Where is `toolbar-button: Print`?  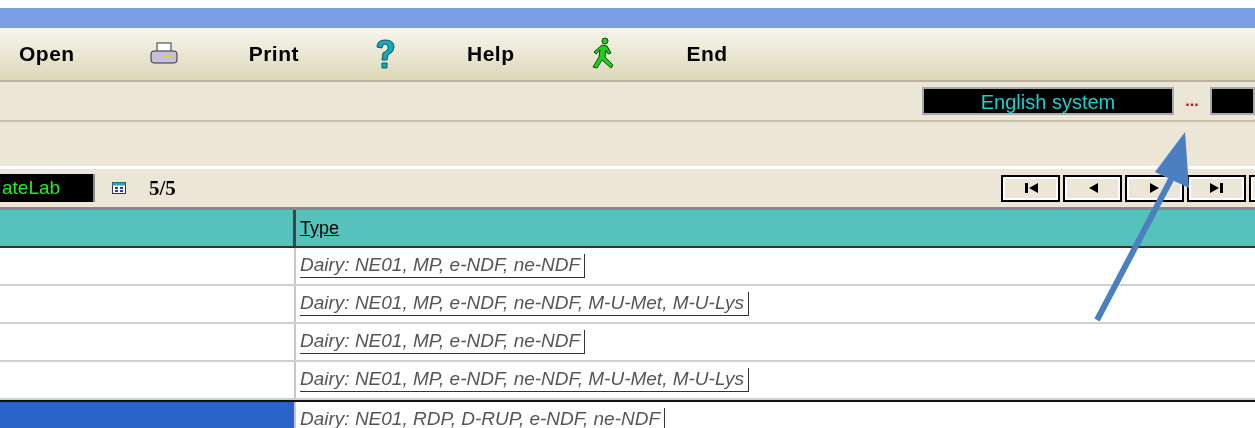 toolbar-button: Print is located at coordinates (273, 54).